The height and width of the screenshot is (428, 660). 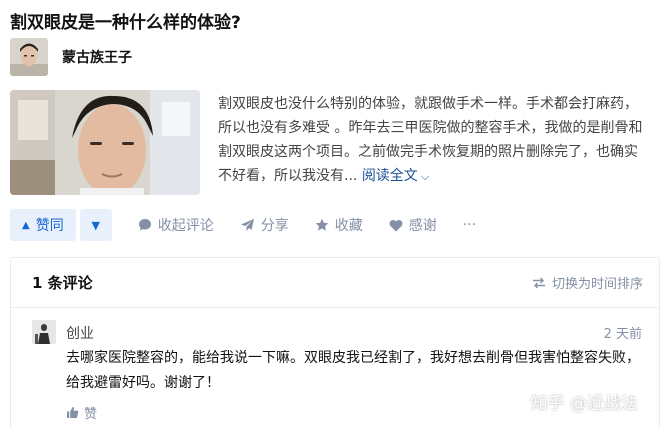 What do you see at coordinates (425, 176) in the screenshot?
I see `chevron-down-icon: ⌵` at bounding box center [425, 176].